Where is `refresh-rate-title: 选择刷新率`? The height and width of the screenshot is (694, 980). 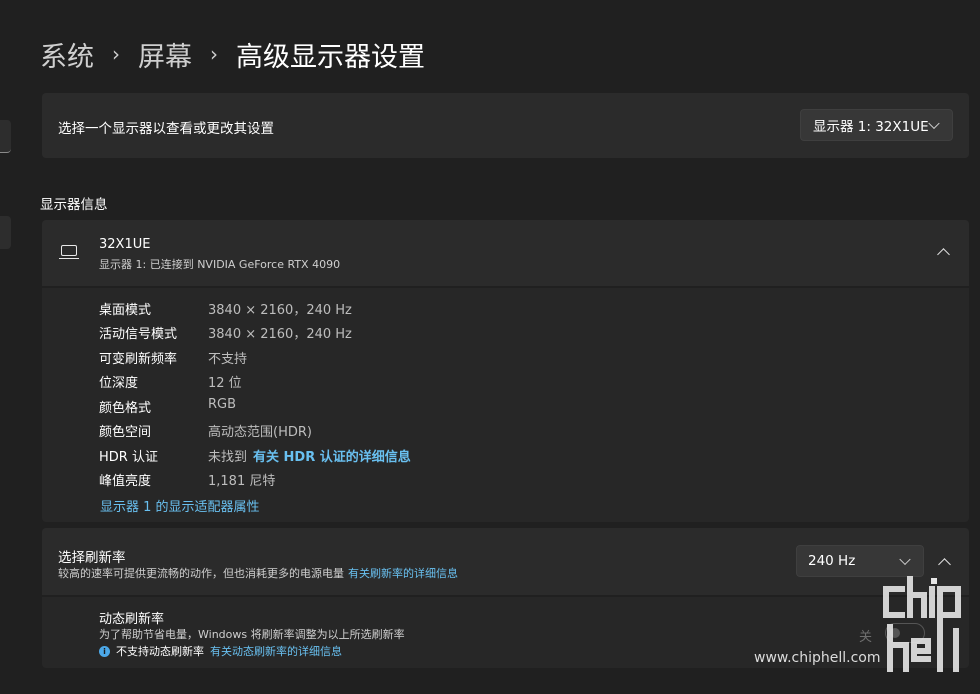
refresh-rate-title: 选择刷新率 is located at coordinates (92, 558).